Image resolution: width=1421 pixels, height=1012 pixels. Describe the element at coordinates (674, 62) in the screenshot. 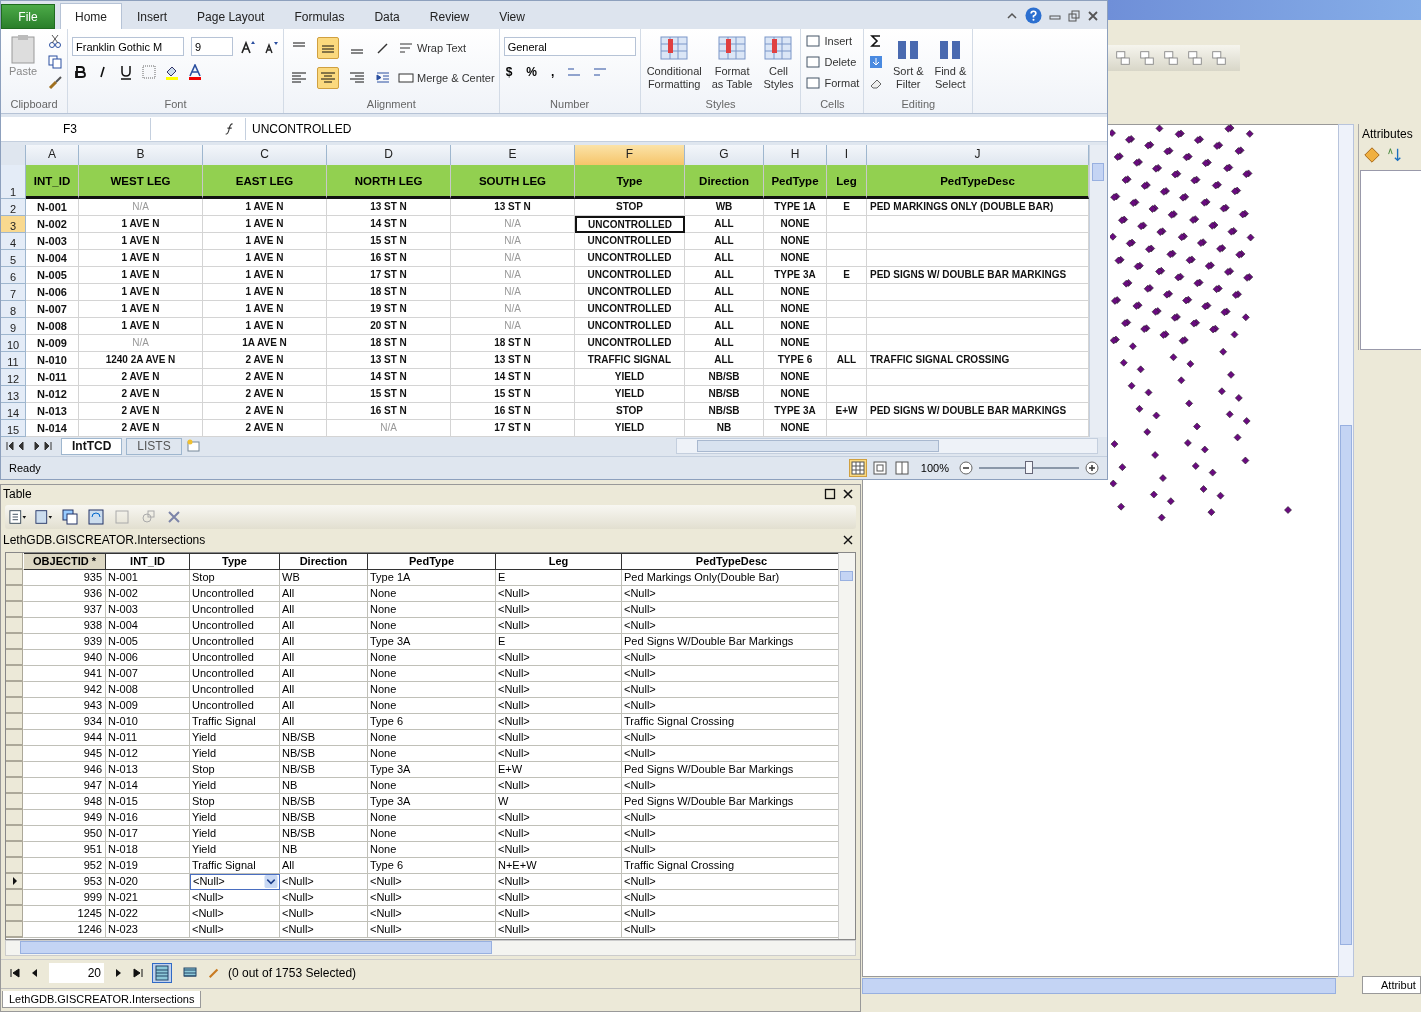

I see `style-button: Conditional Formatting` at that location.